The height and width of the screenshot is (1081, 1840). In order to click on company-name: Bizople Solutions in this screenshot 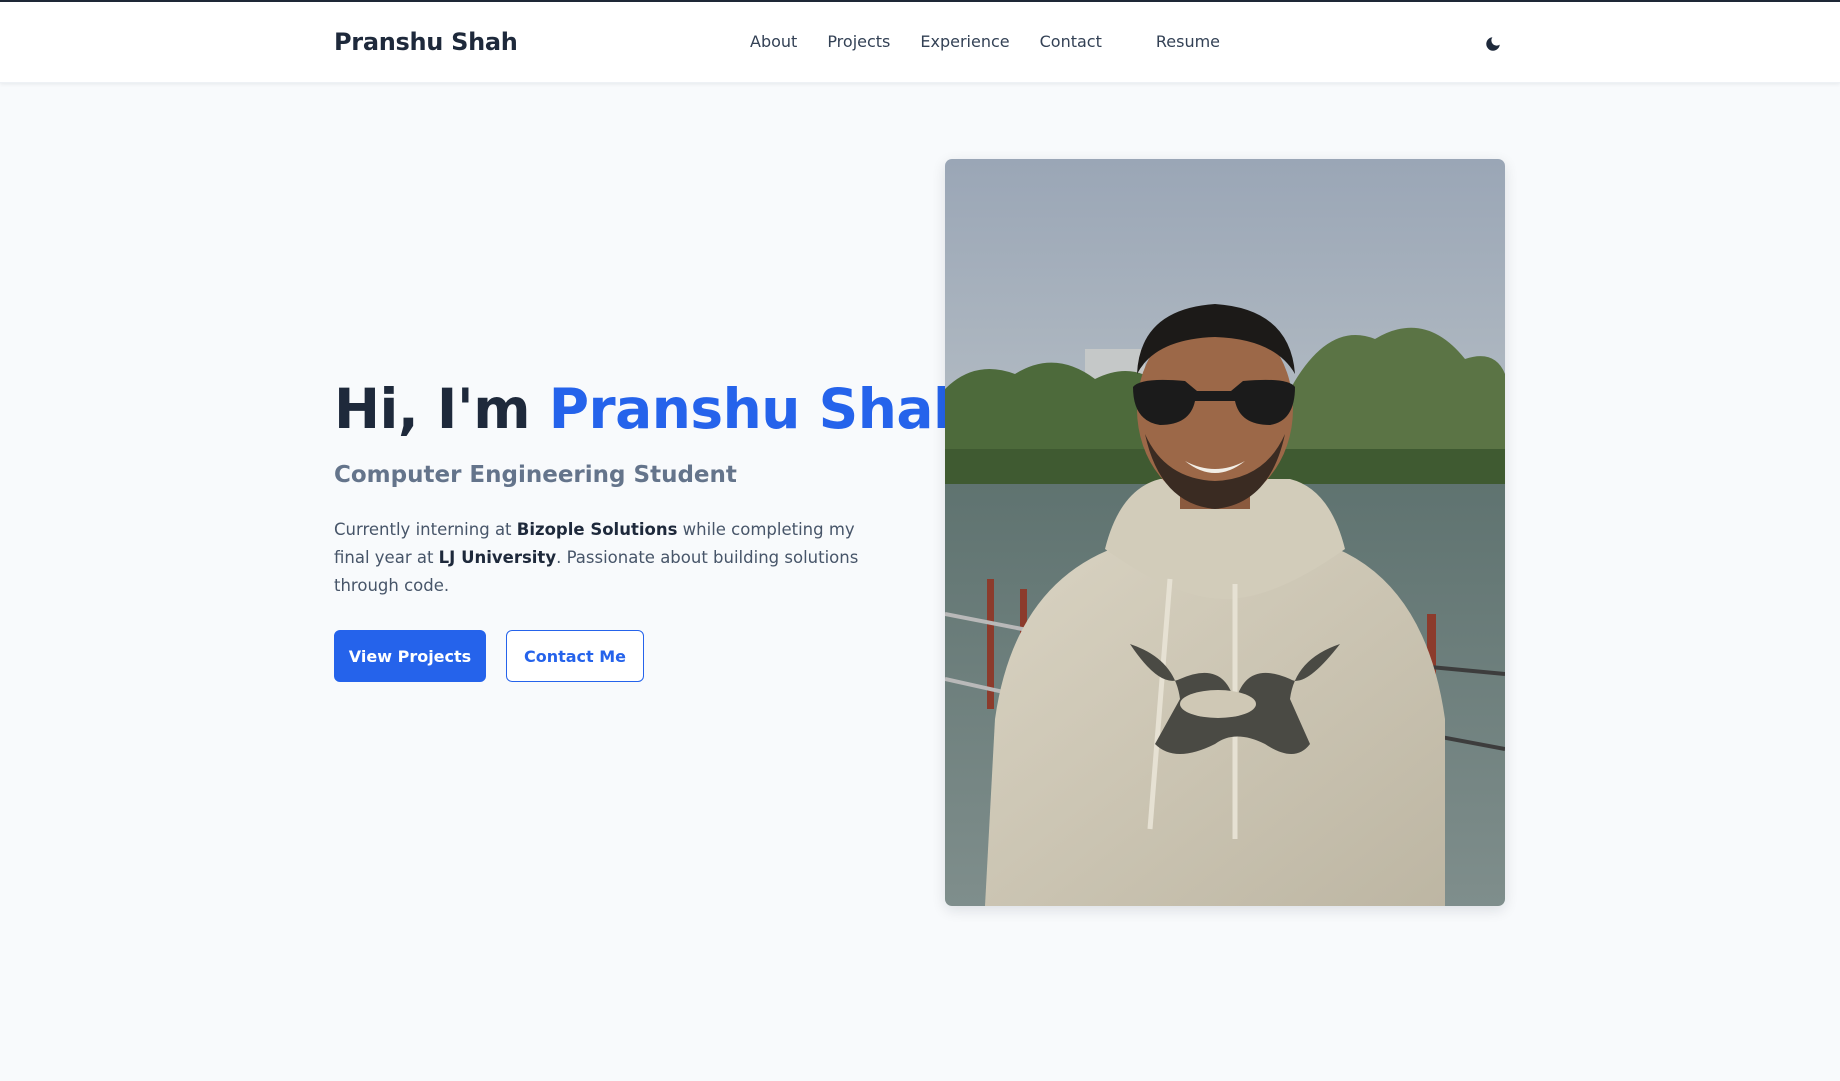, I will do `click(597, 529)`.